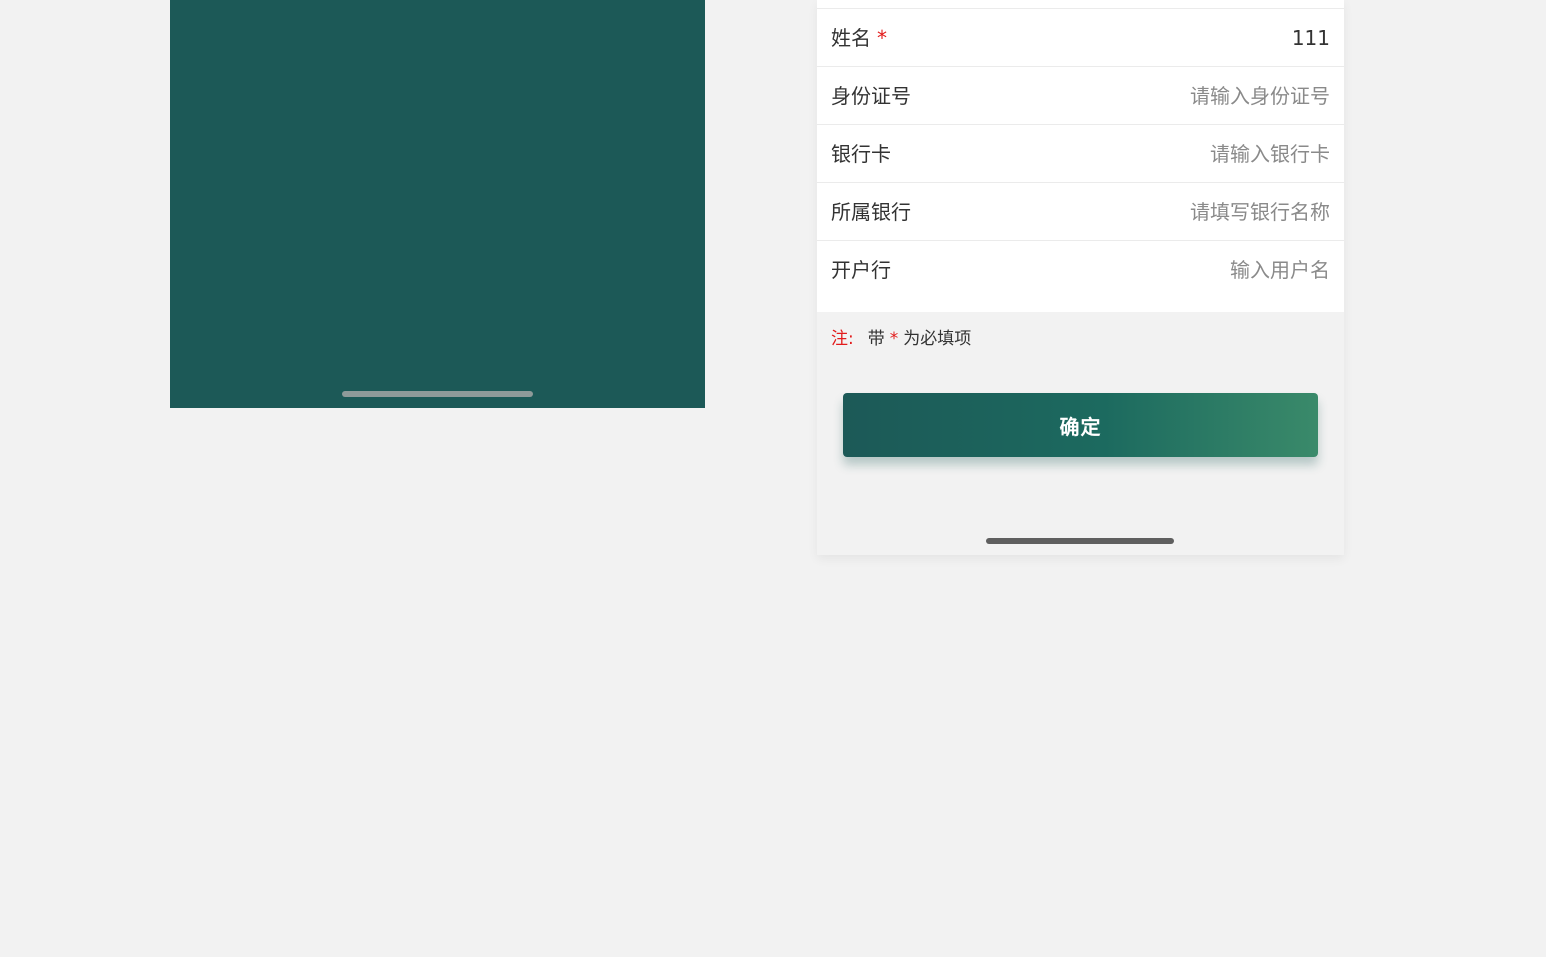 This screenshot has height=957, width=1546. What do you see at coordinates (876, 339) in the screenshot?
I see `note-text-before: 带` at bounding box center [876, 339].